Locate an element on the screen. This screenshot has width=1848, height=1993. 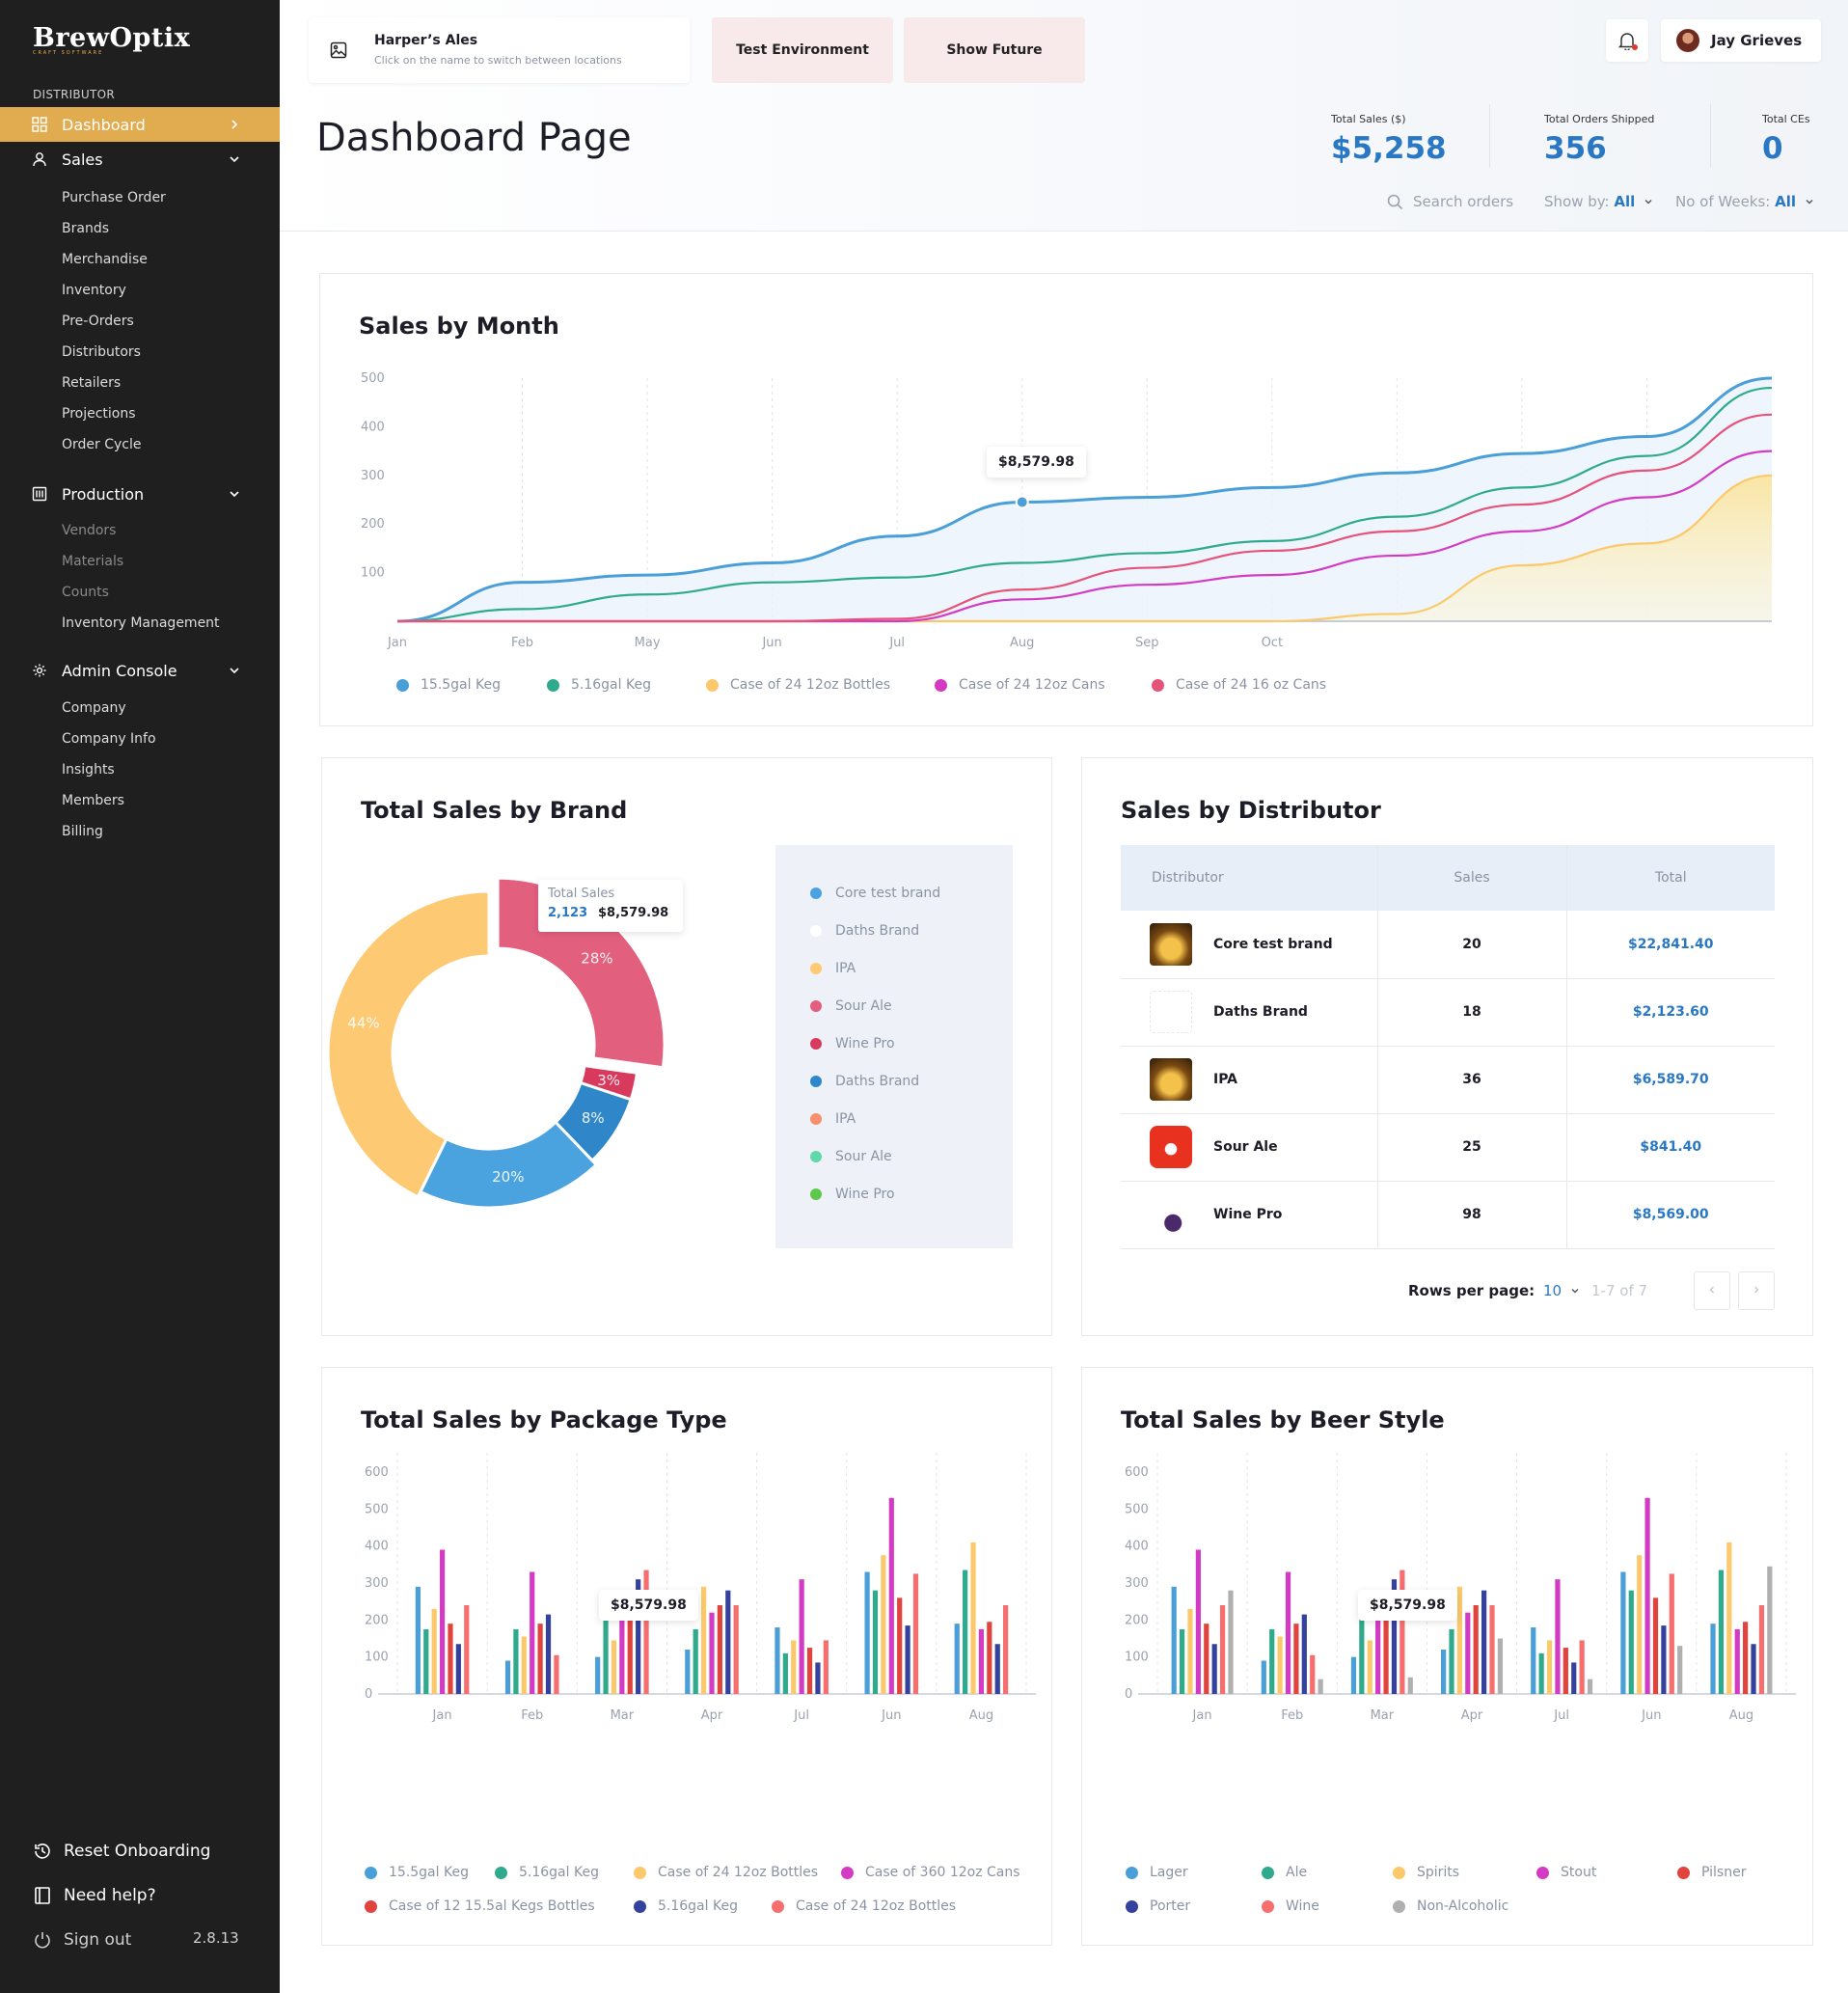
user-menu: Jay Grieves is located at coordinates (1741, 40).